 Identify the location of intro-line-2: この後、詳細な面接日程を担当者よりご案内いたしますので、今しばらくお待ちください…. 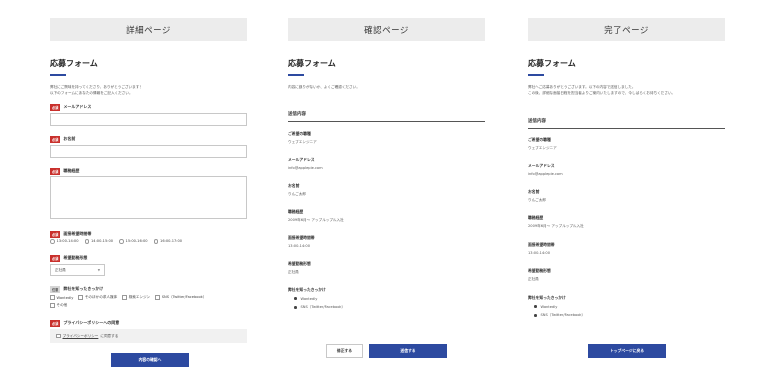
(602, 92).